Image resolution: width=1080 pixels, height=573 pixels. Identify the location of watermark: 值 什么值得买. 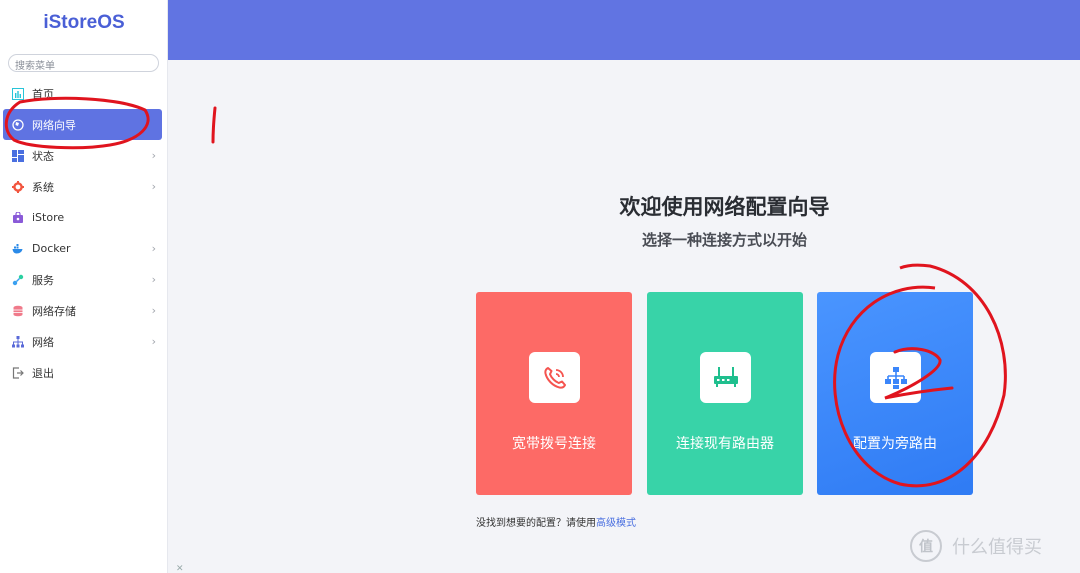
(976, 546).